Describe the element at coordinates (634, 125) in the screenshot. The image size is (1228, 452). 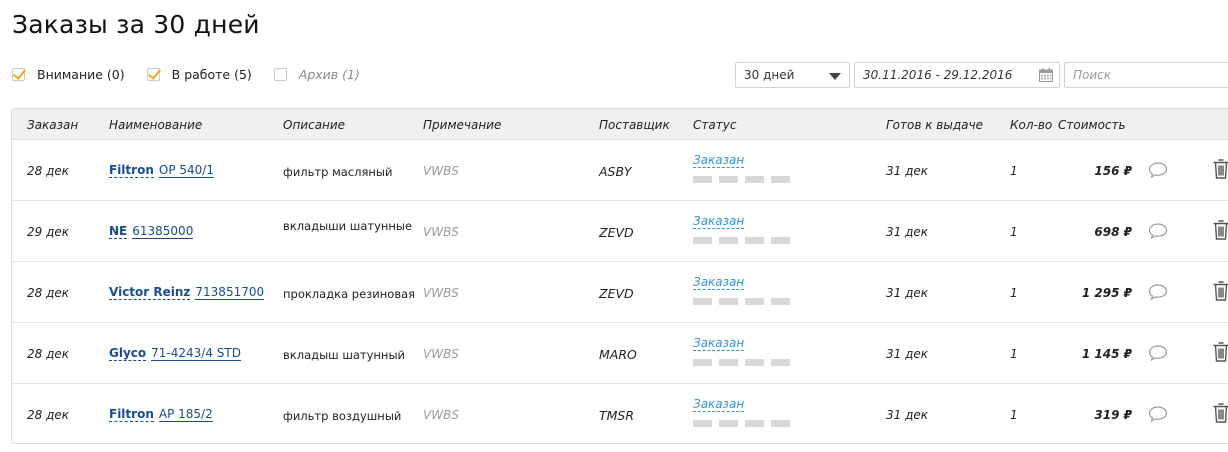
I see `header-supplier: Поставщик` at that location.